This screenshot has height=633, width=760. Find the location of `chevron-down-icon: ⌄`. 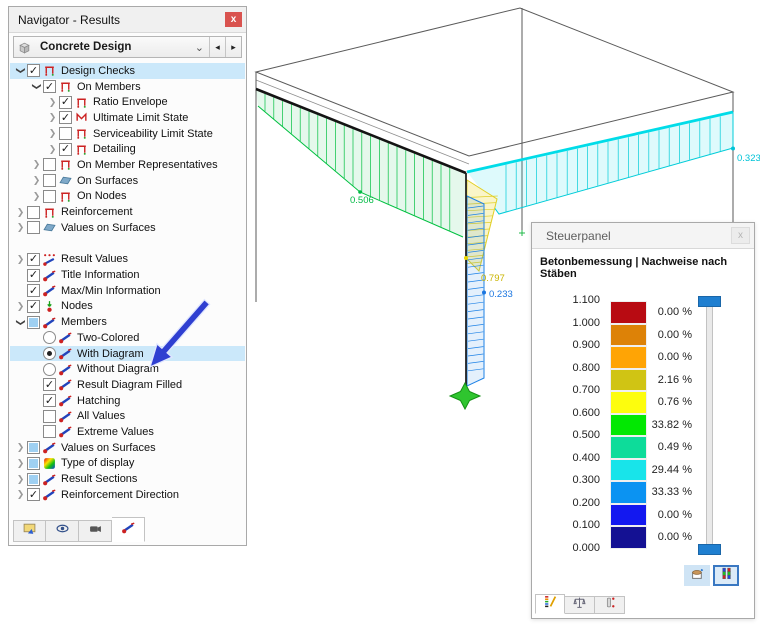

chevron-down-icon: ⌄ is located at coordinates (199, 47).